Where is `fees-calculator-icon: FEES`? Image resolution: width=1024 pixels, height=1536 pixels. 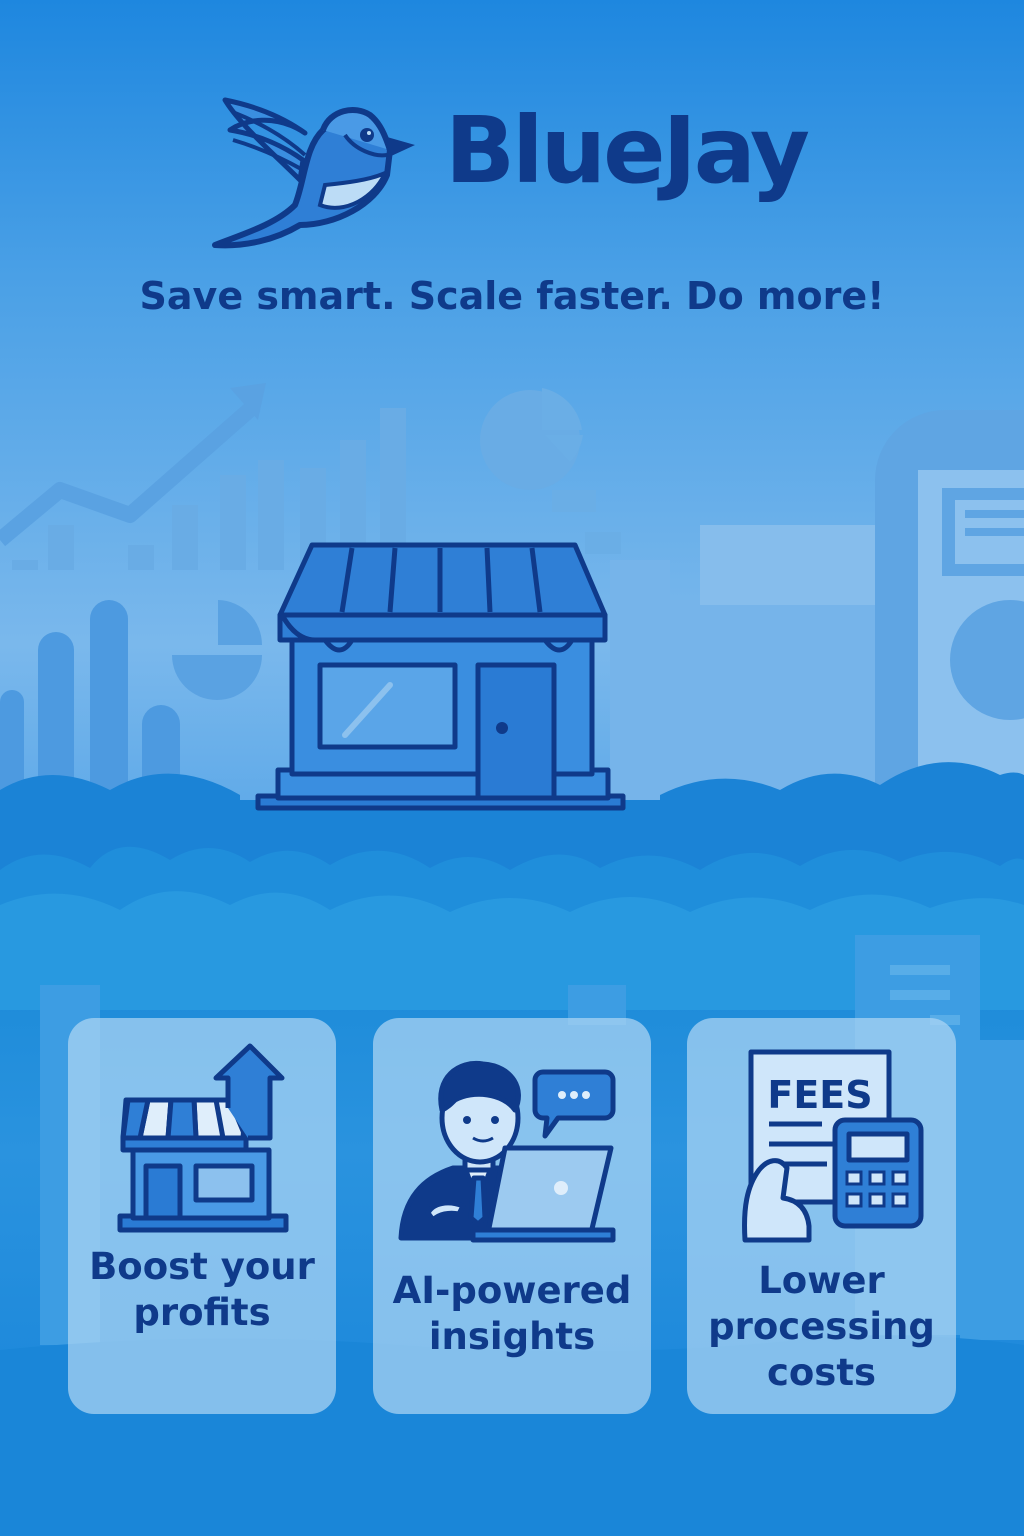
fees-calculator-icon: FEES is located at coordinates (833, 1146).